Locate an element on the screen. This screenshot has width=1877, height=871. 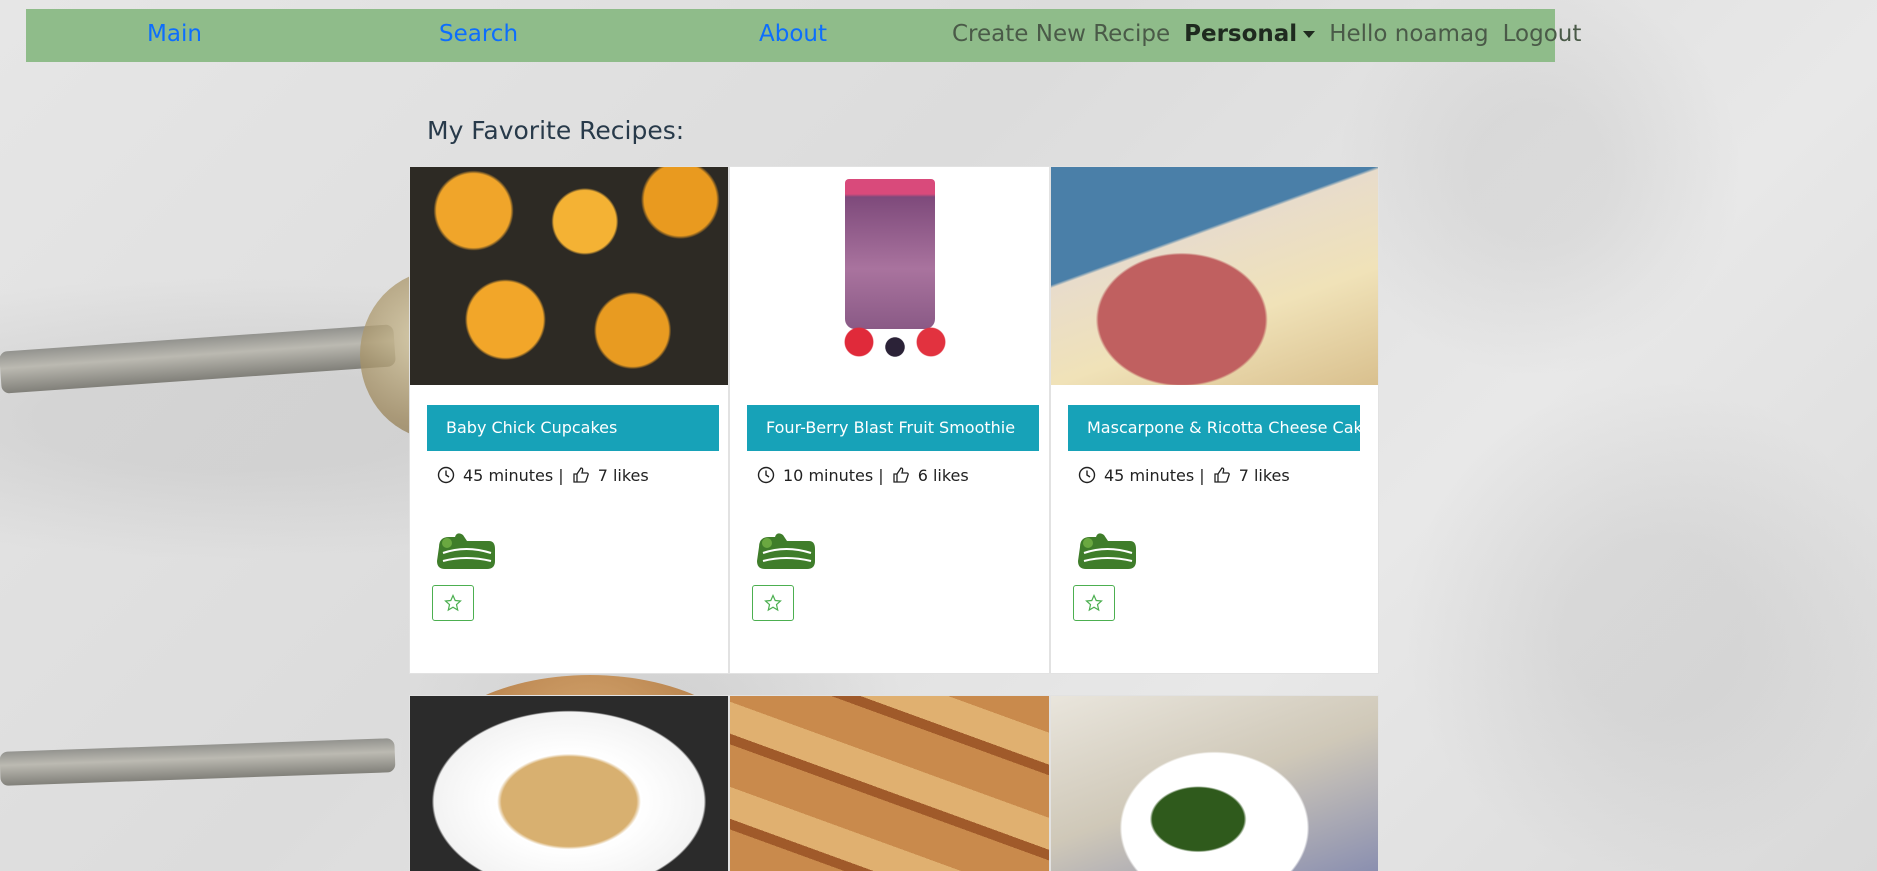
caret-down-icon is located at coordinates (1309, 34).